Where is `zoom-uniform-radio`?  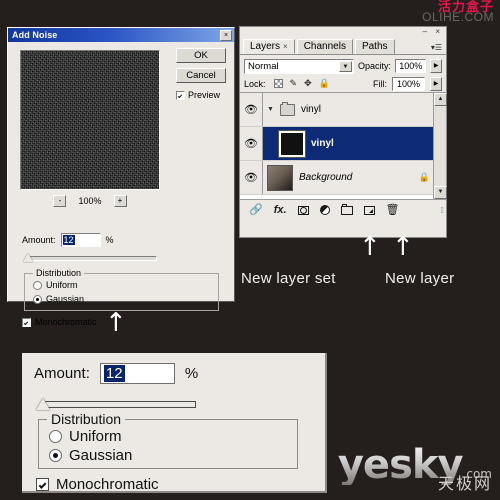 zoom-uniform-radio is located at coordinates (55, 436).